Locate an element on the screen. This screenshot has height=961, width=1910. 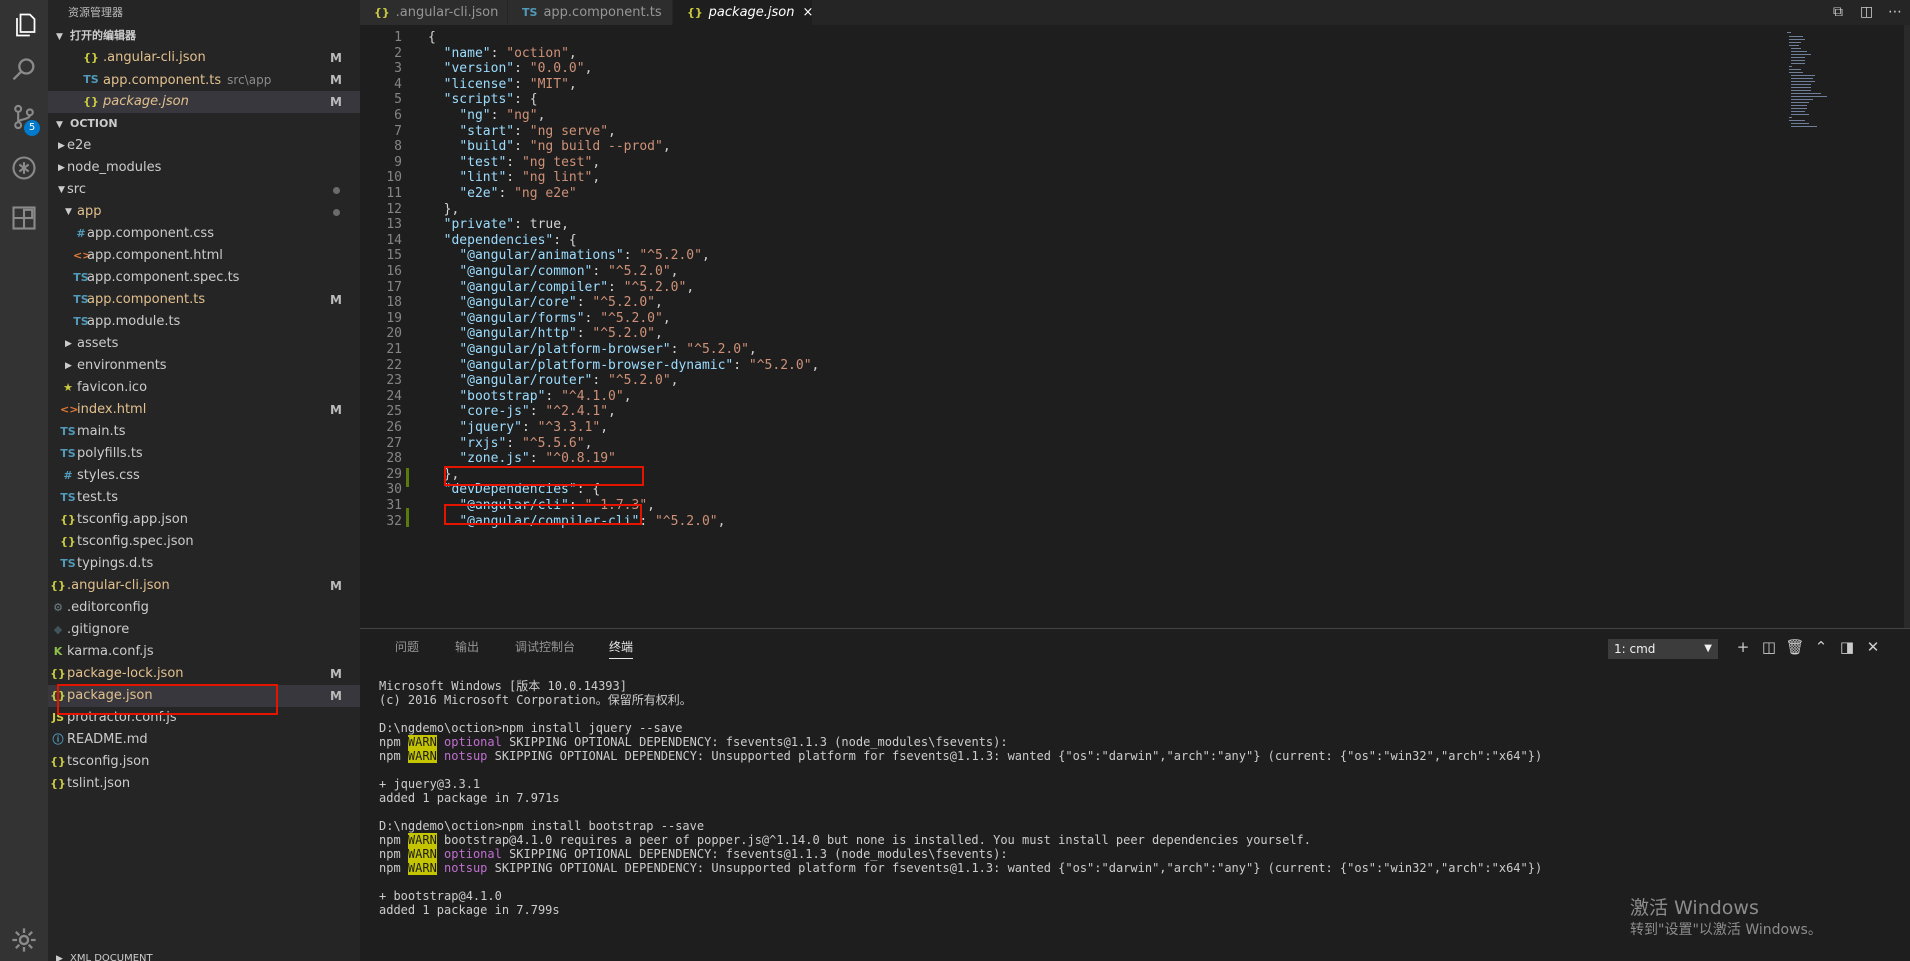
tree-item-label: typings.d.ts is located at coordinates (115, 563).